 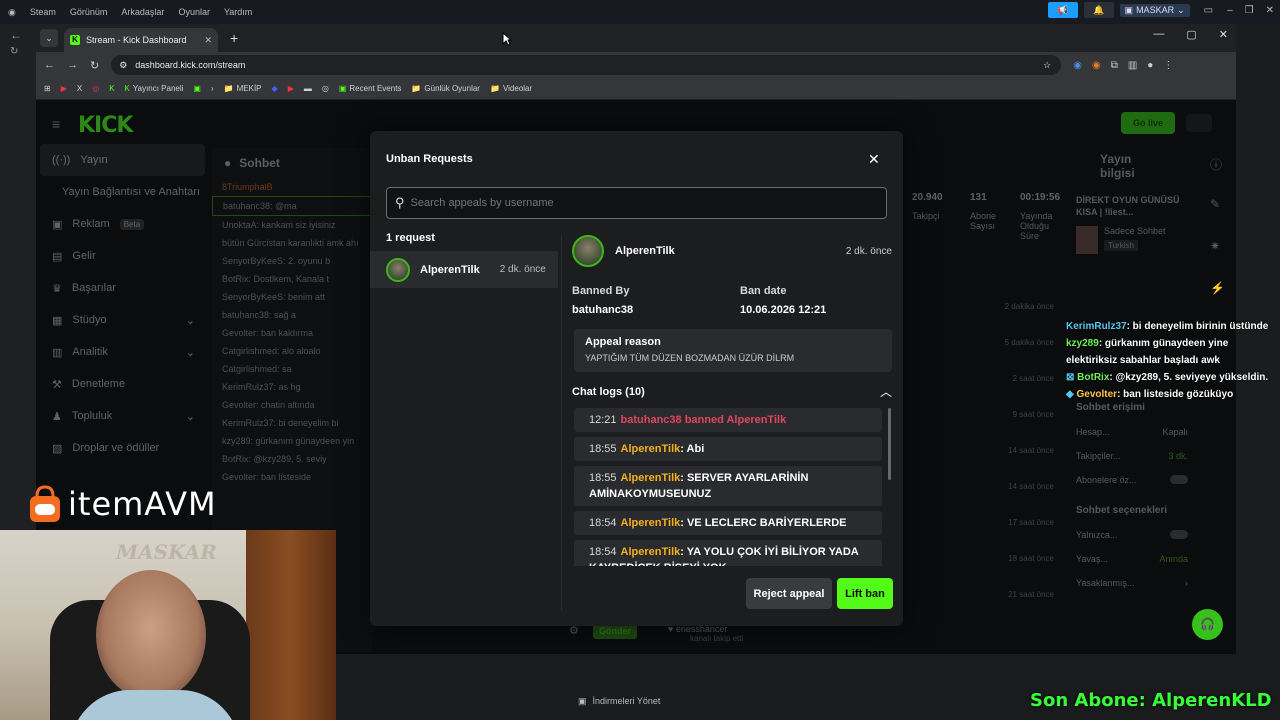 I want to click on sidebar-item-yayin: ((·)) Yayın, so click(x=122, y=160).